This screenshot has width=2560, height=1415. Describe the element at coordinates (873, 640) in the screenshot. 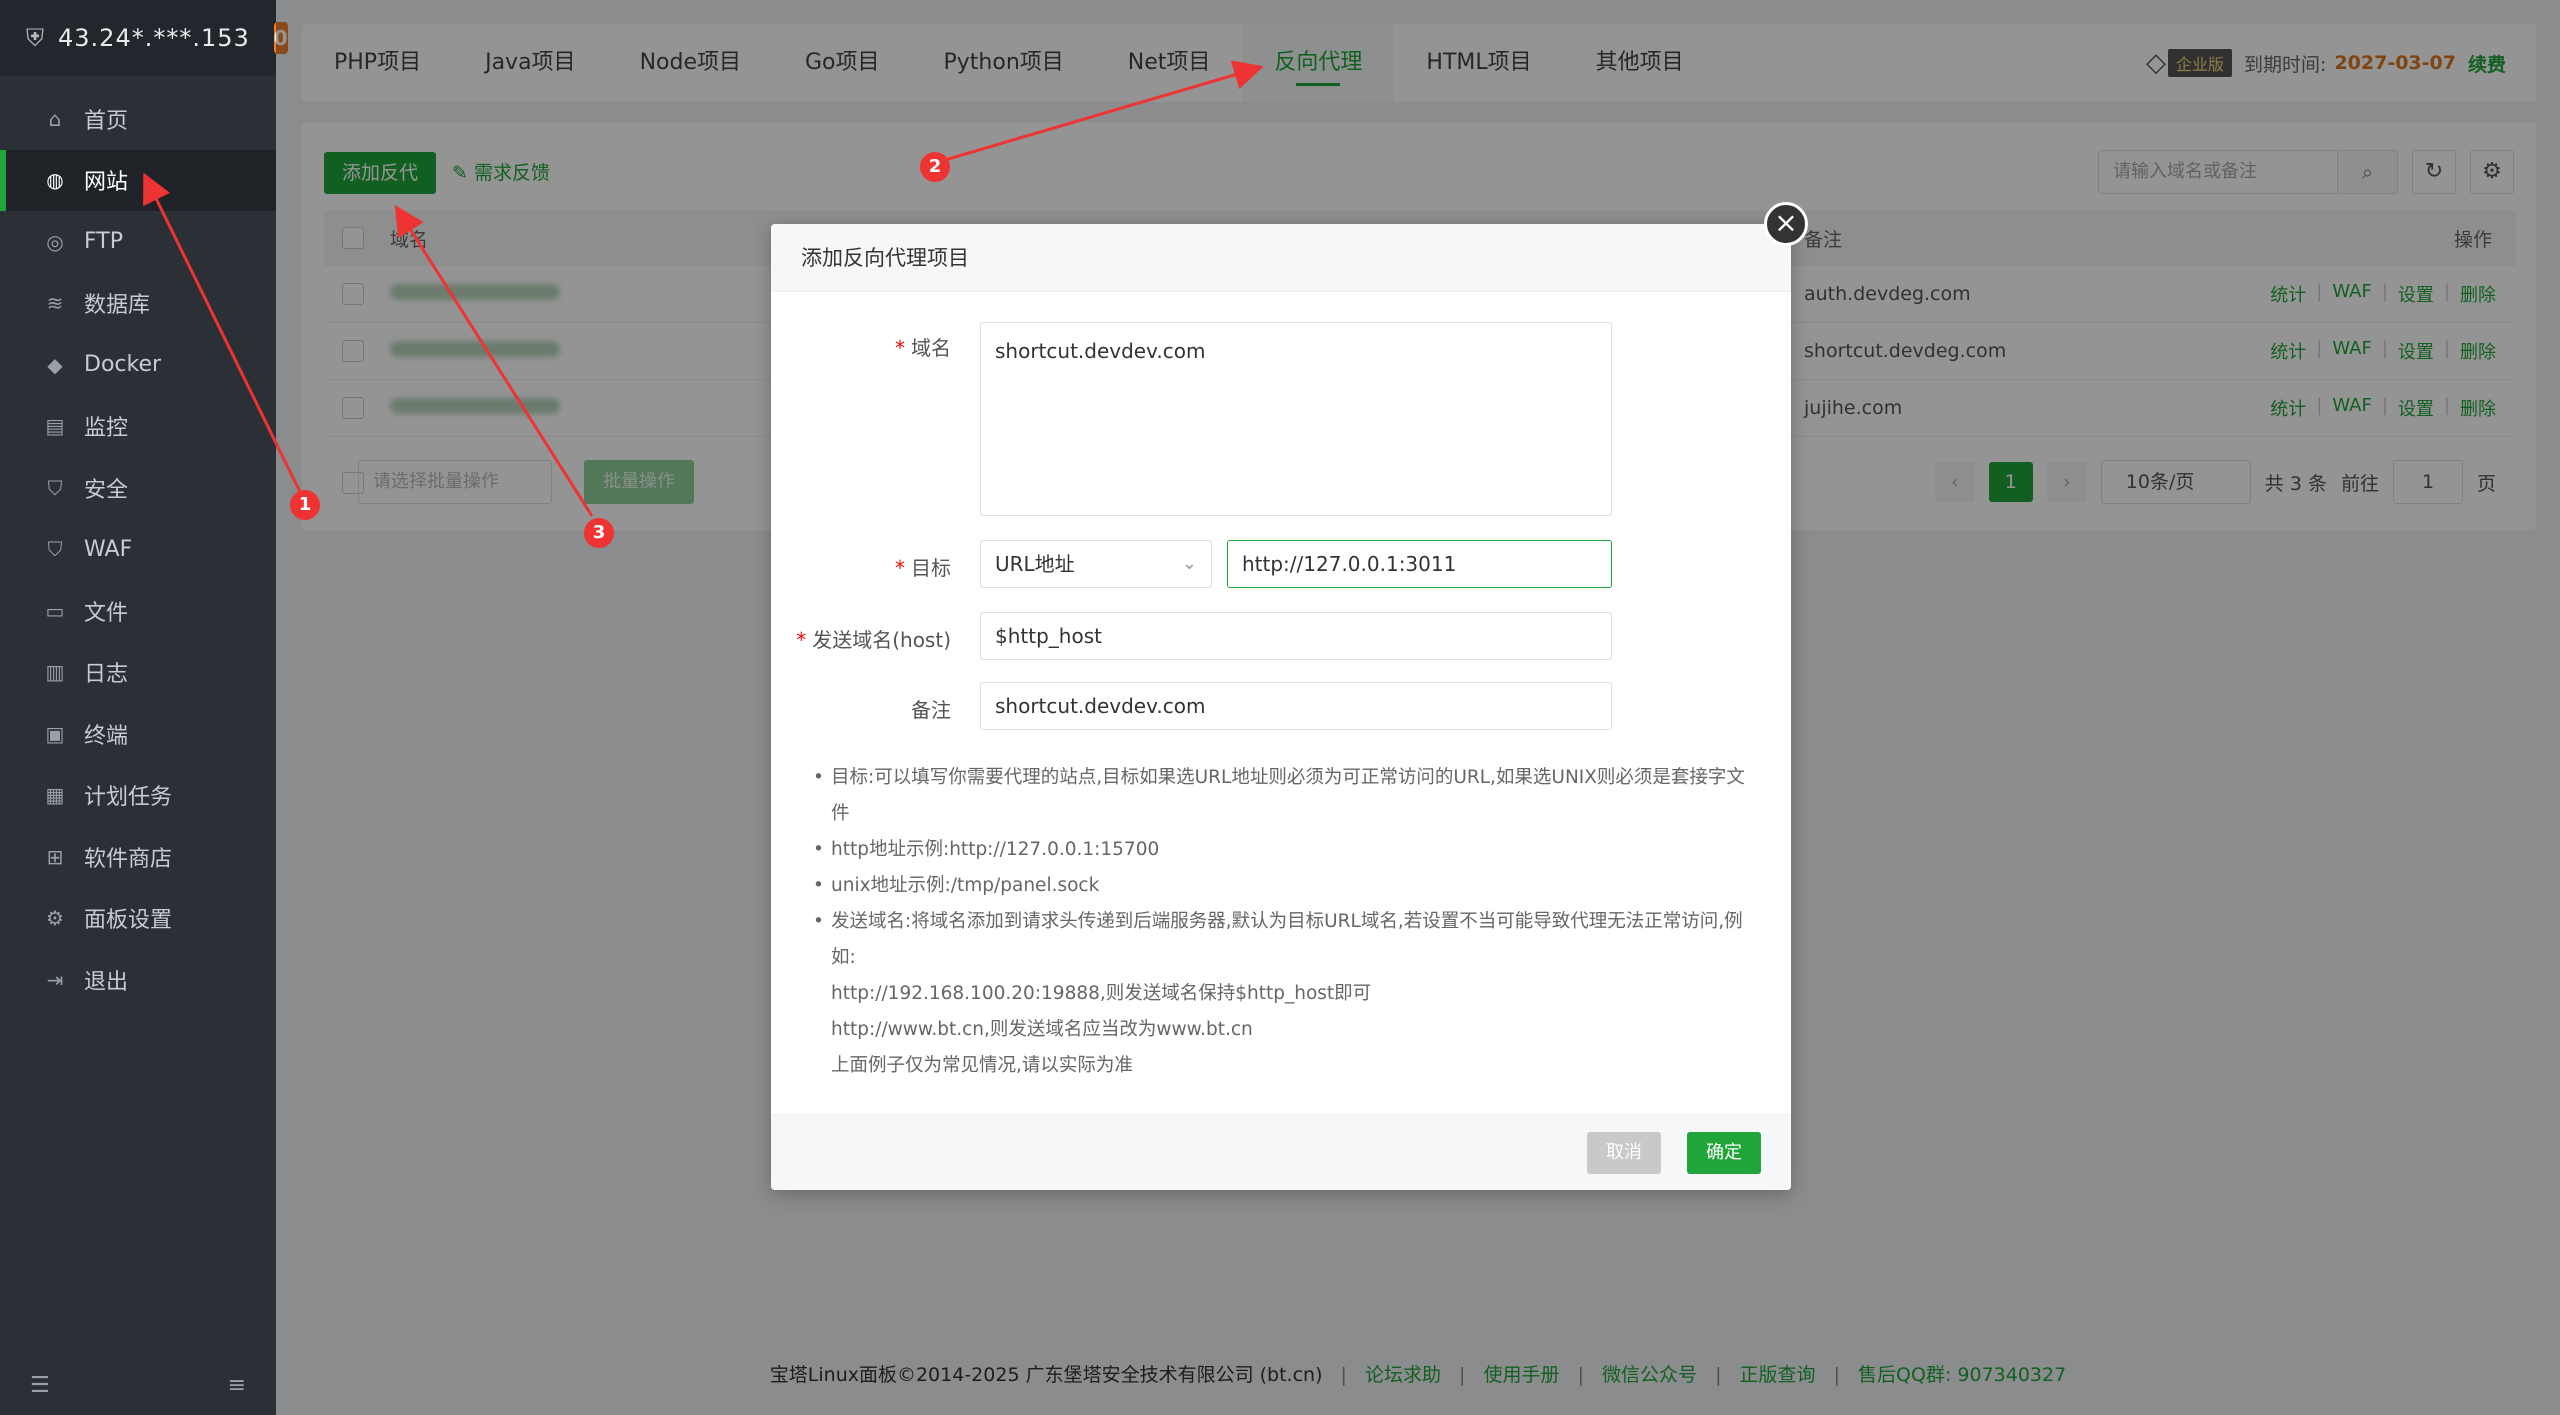

I see `host-label: * 发送域名(host)` at that location.